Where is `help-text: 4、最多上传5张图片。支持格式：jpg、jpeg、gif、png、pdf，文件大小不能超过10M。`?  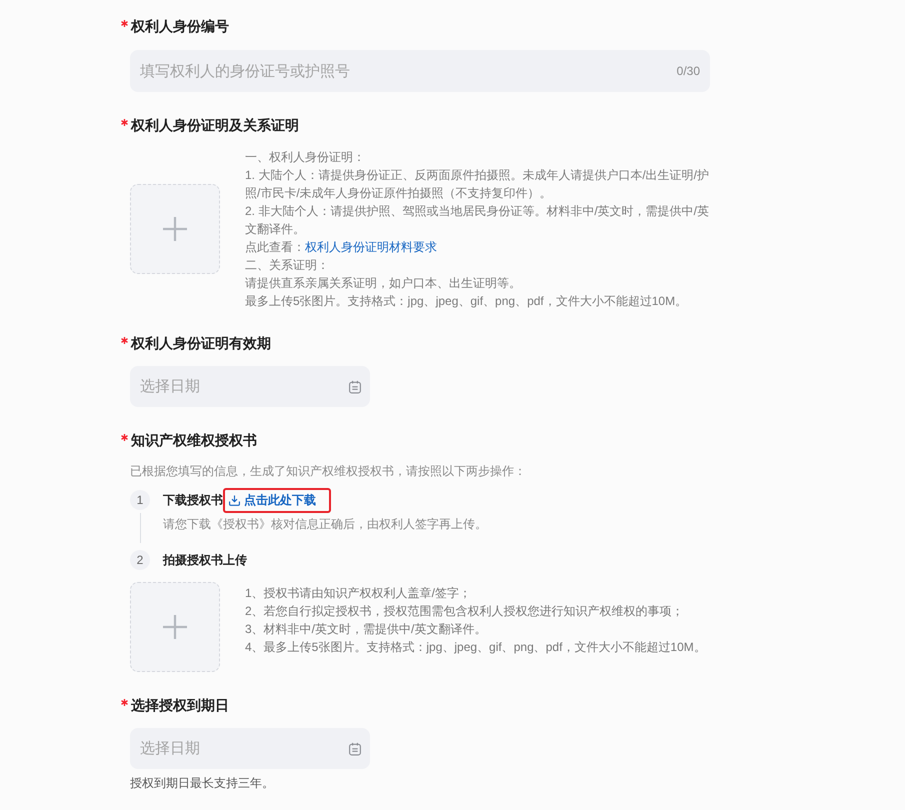 help-text: 4、最多上传5张图片。支持格式：jpg、jpeg、gif、png、pdf，文件大小不能超过10M。 is located at coordinates (475, 647).